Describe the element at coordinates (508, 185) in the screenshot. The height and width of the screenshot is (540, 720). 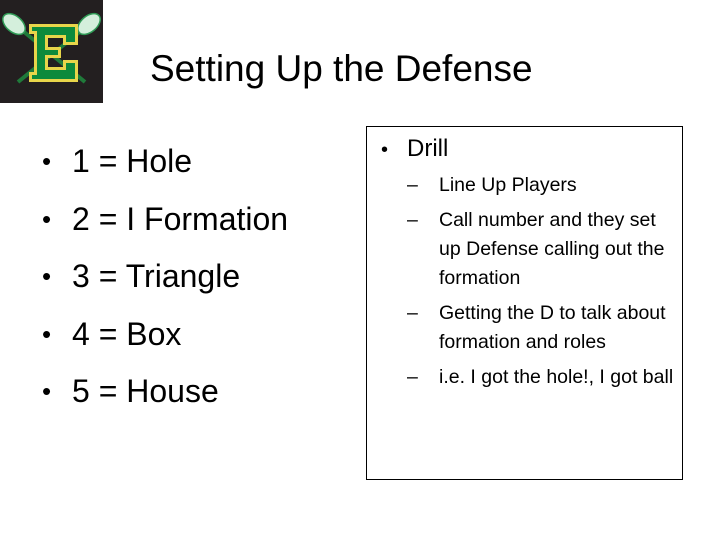
I see `drill-step-text: Line Up Players` at that location.